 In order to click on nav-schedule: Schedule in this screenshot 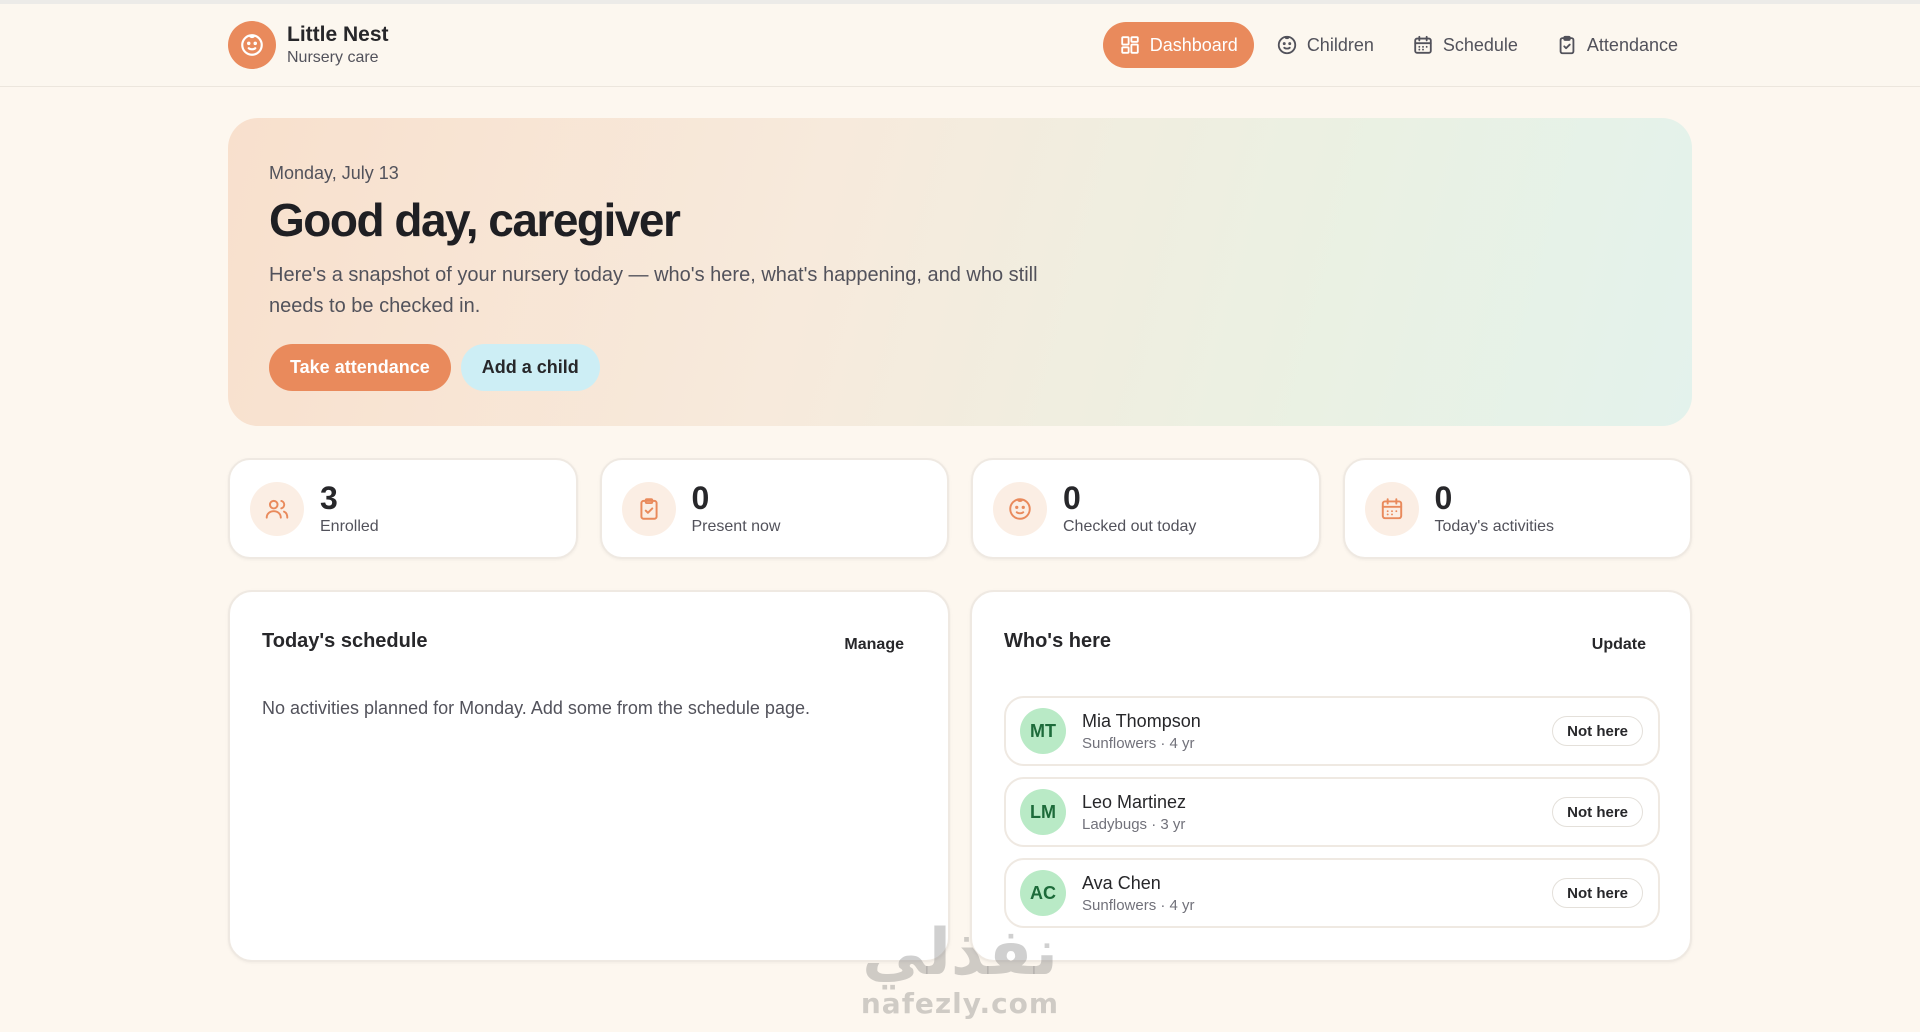, I will do `click(1465, 45)`.